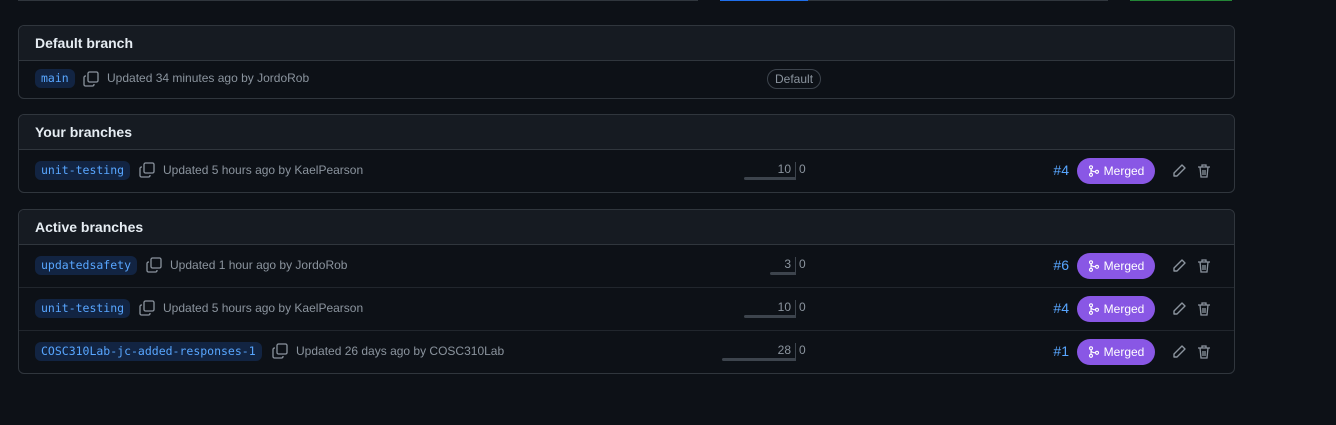 Image resolution: width=1336 pixels, height=425 pixels. Describe the element at coordinates (764, 0) in the screenshot. I see `tab-underline` at that location.